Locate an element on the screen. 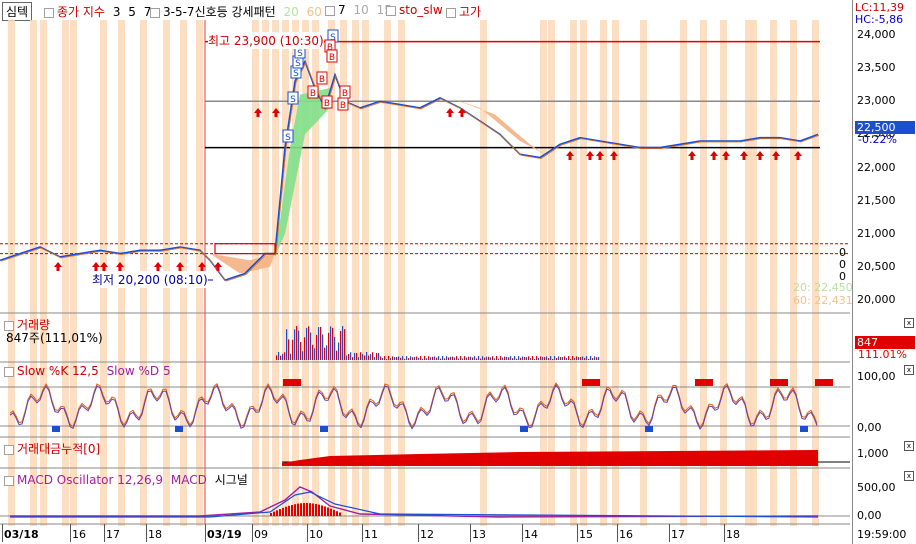 The width and height of the screenshot is (916, 544). price-tick-label: 21,000 is located at coordinates (876, 233).